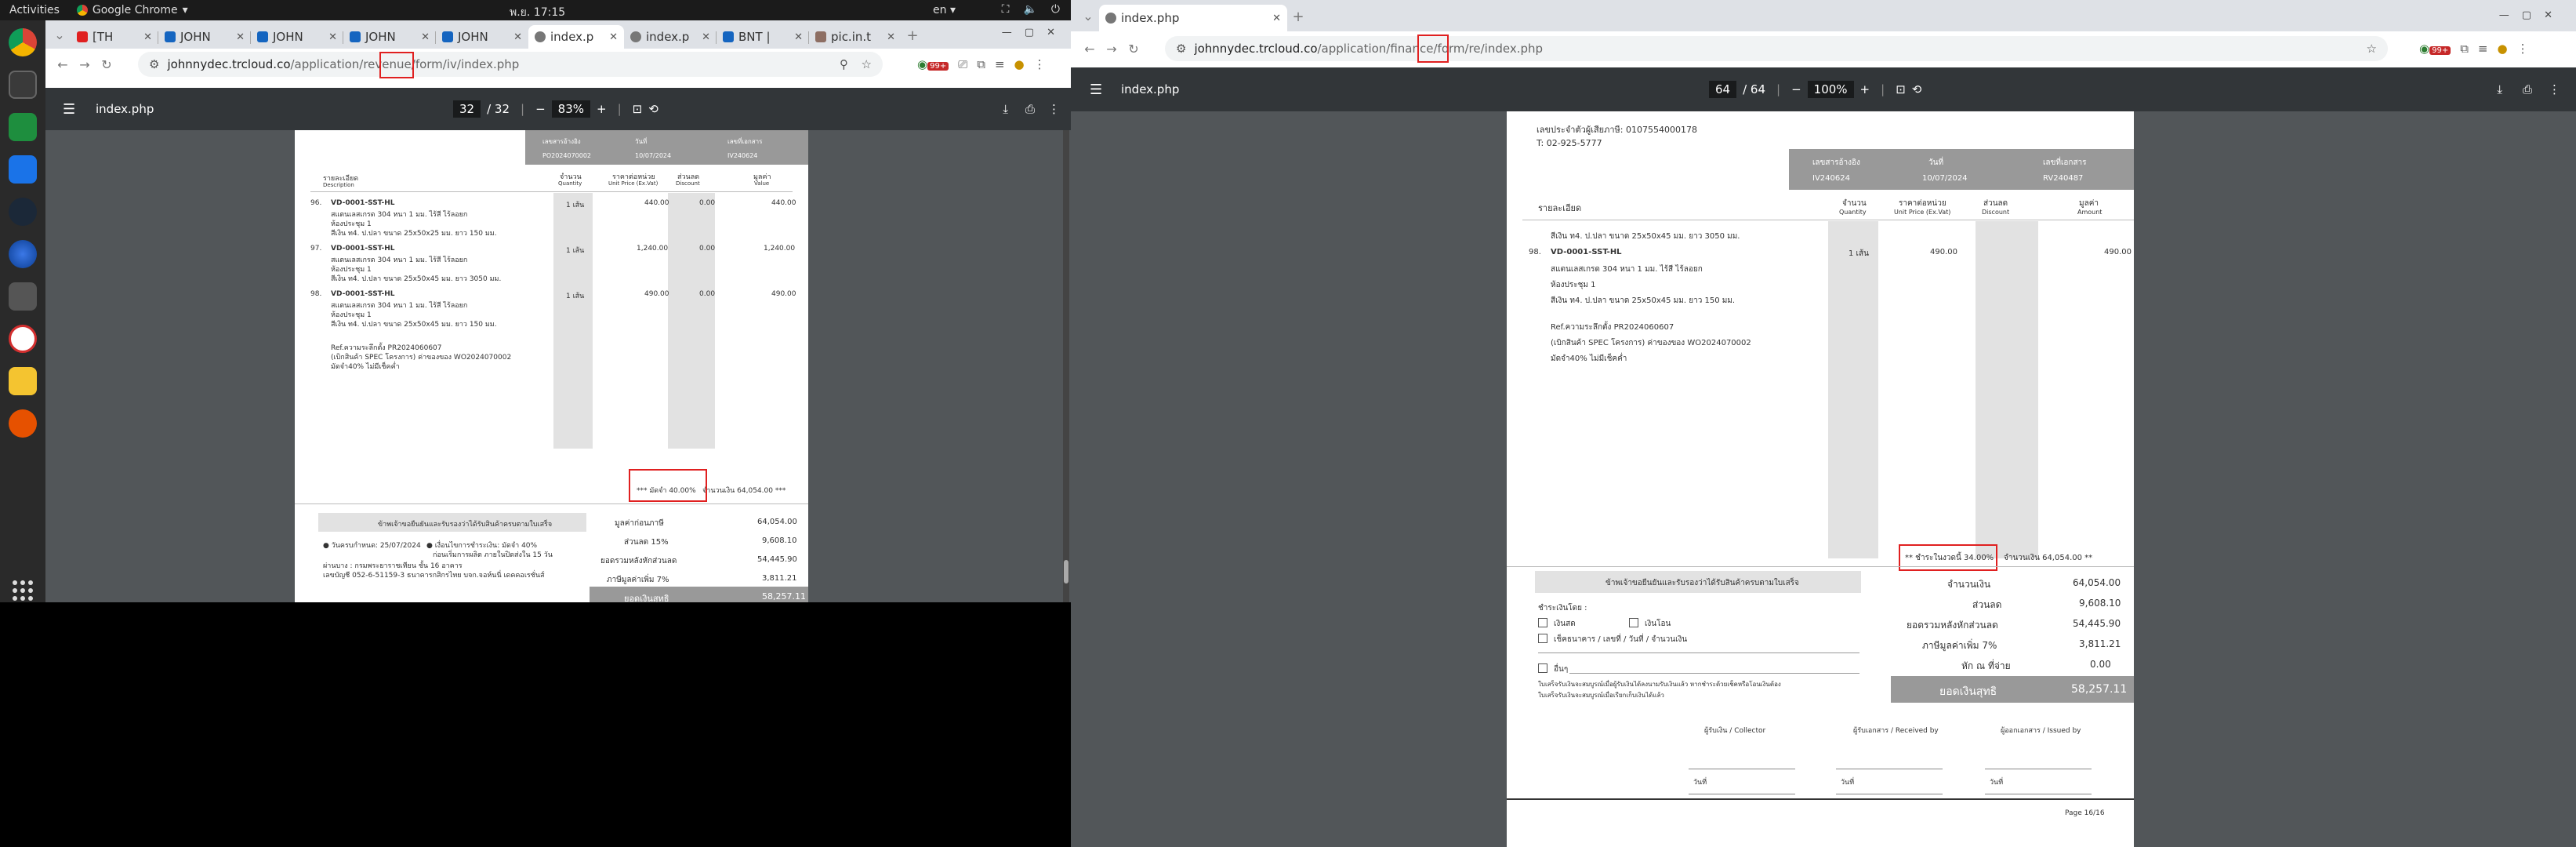 The height and width of the screenshot is (847, 2576). What do you see at coordinates (571, 109) in the screenshot?
I see `zoom-input: 83%` at bounding box center [571, 109].